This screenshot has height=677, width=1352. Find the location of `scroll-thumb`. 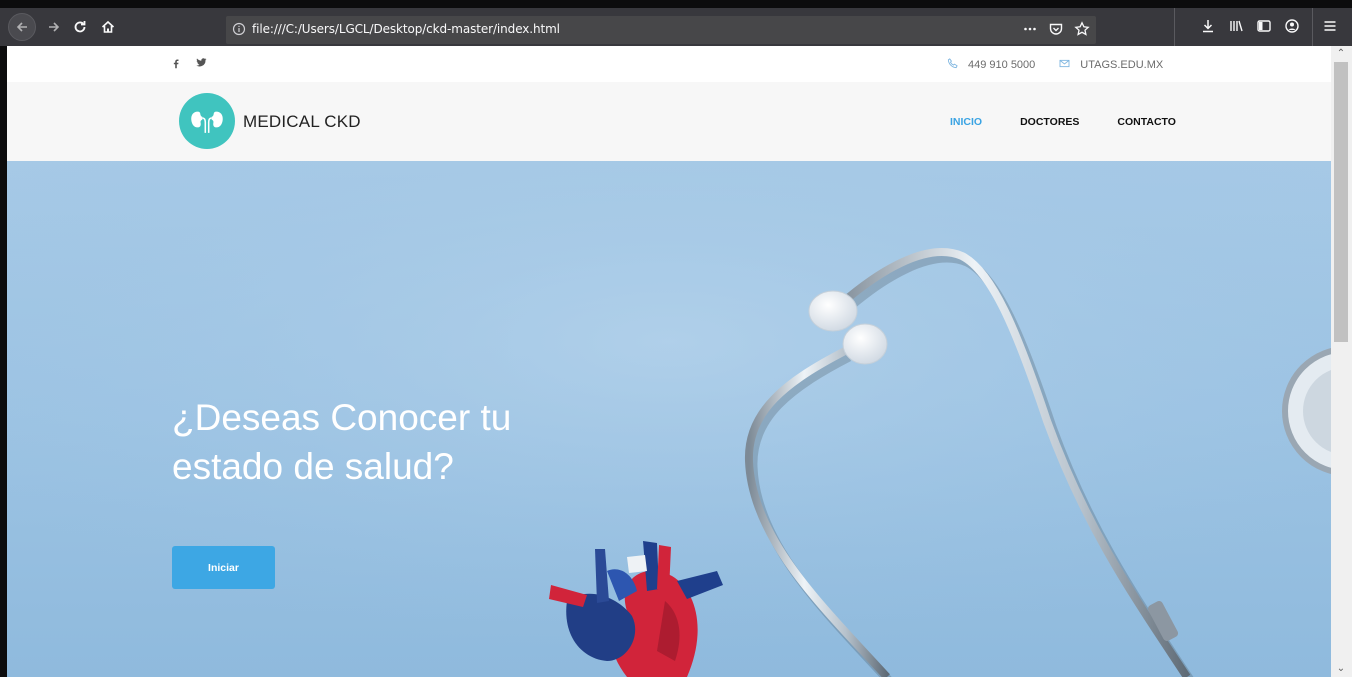

scroll-thumb is located at coordinates (1341, 202).